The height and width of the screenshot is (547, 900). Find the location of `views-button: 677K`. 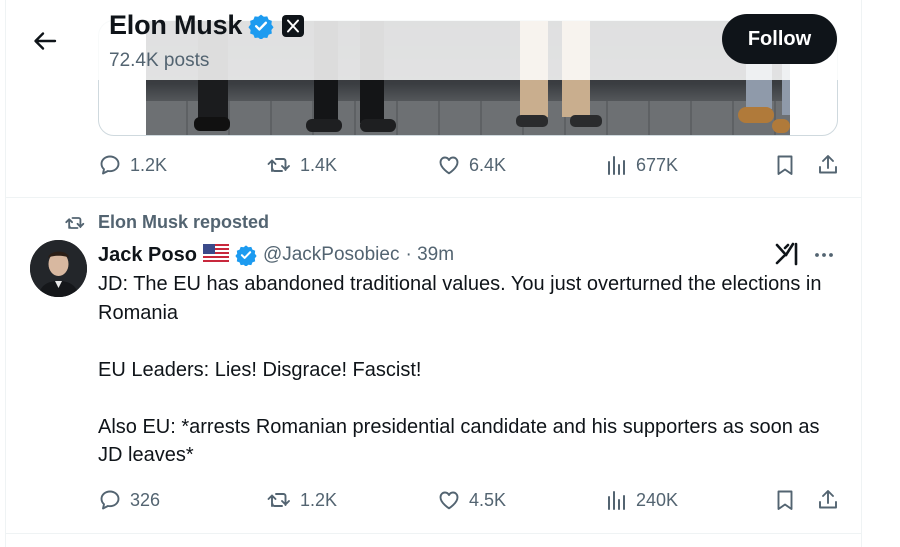

views-button: 677K is located at coordinates (642, 165).